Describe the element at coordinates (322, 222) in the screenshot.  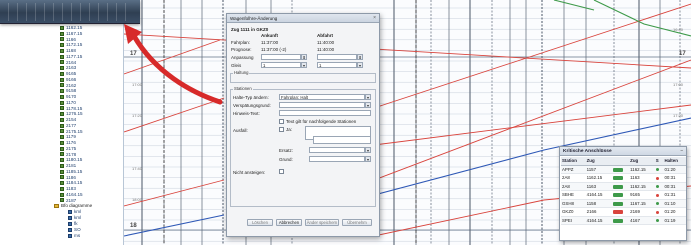
I see `save-changes-button: Änder speichern` at that location.